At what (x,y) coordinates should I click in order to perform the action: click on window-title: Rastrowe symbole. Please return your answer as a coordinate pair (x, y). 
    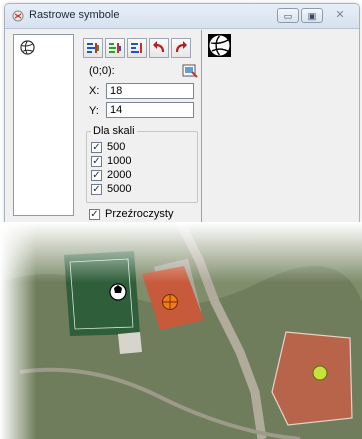
    Looking at the image, I should click on (74, 15).